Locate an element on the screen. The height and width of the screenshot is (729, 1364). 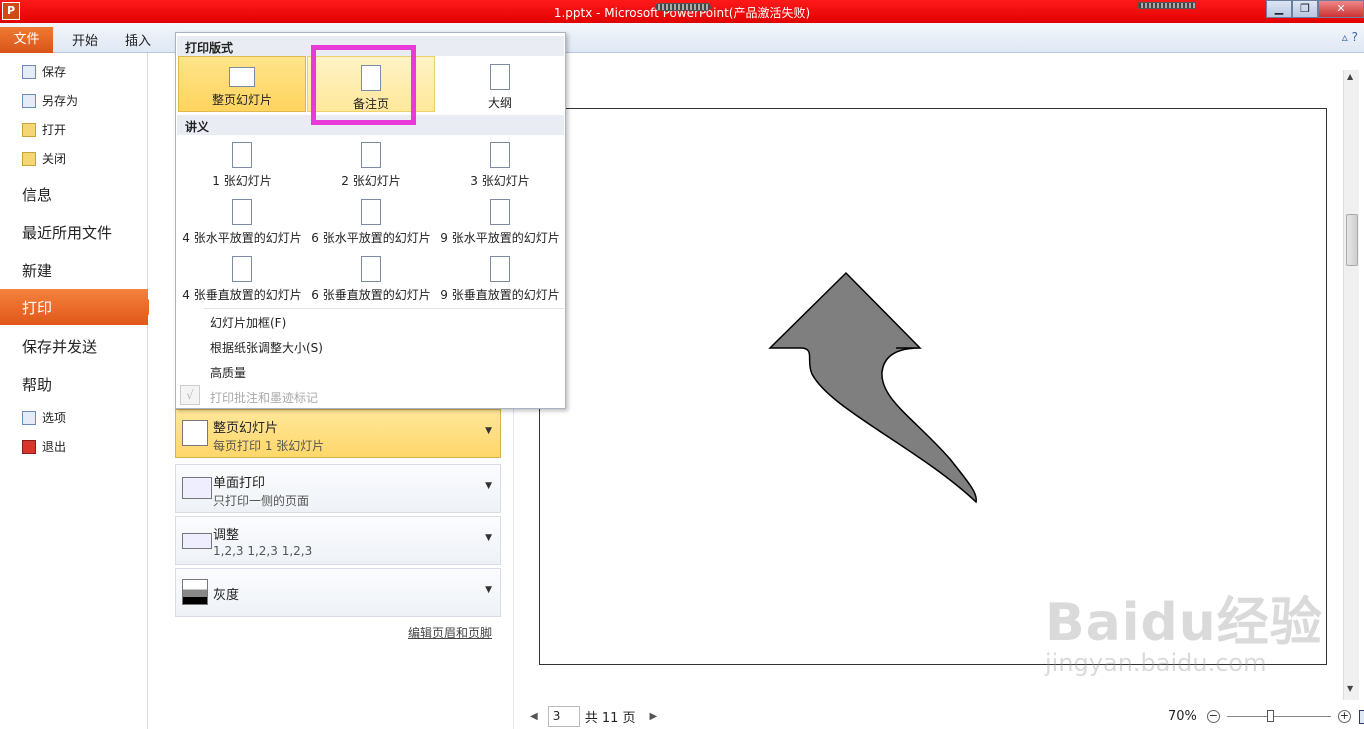
zoom-out-icon: − is located at coordinates (1213, 716).